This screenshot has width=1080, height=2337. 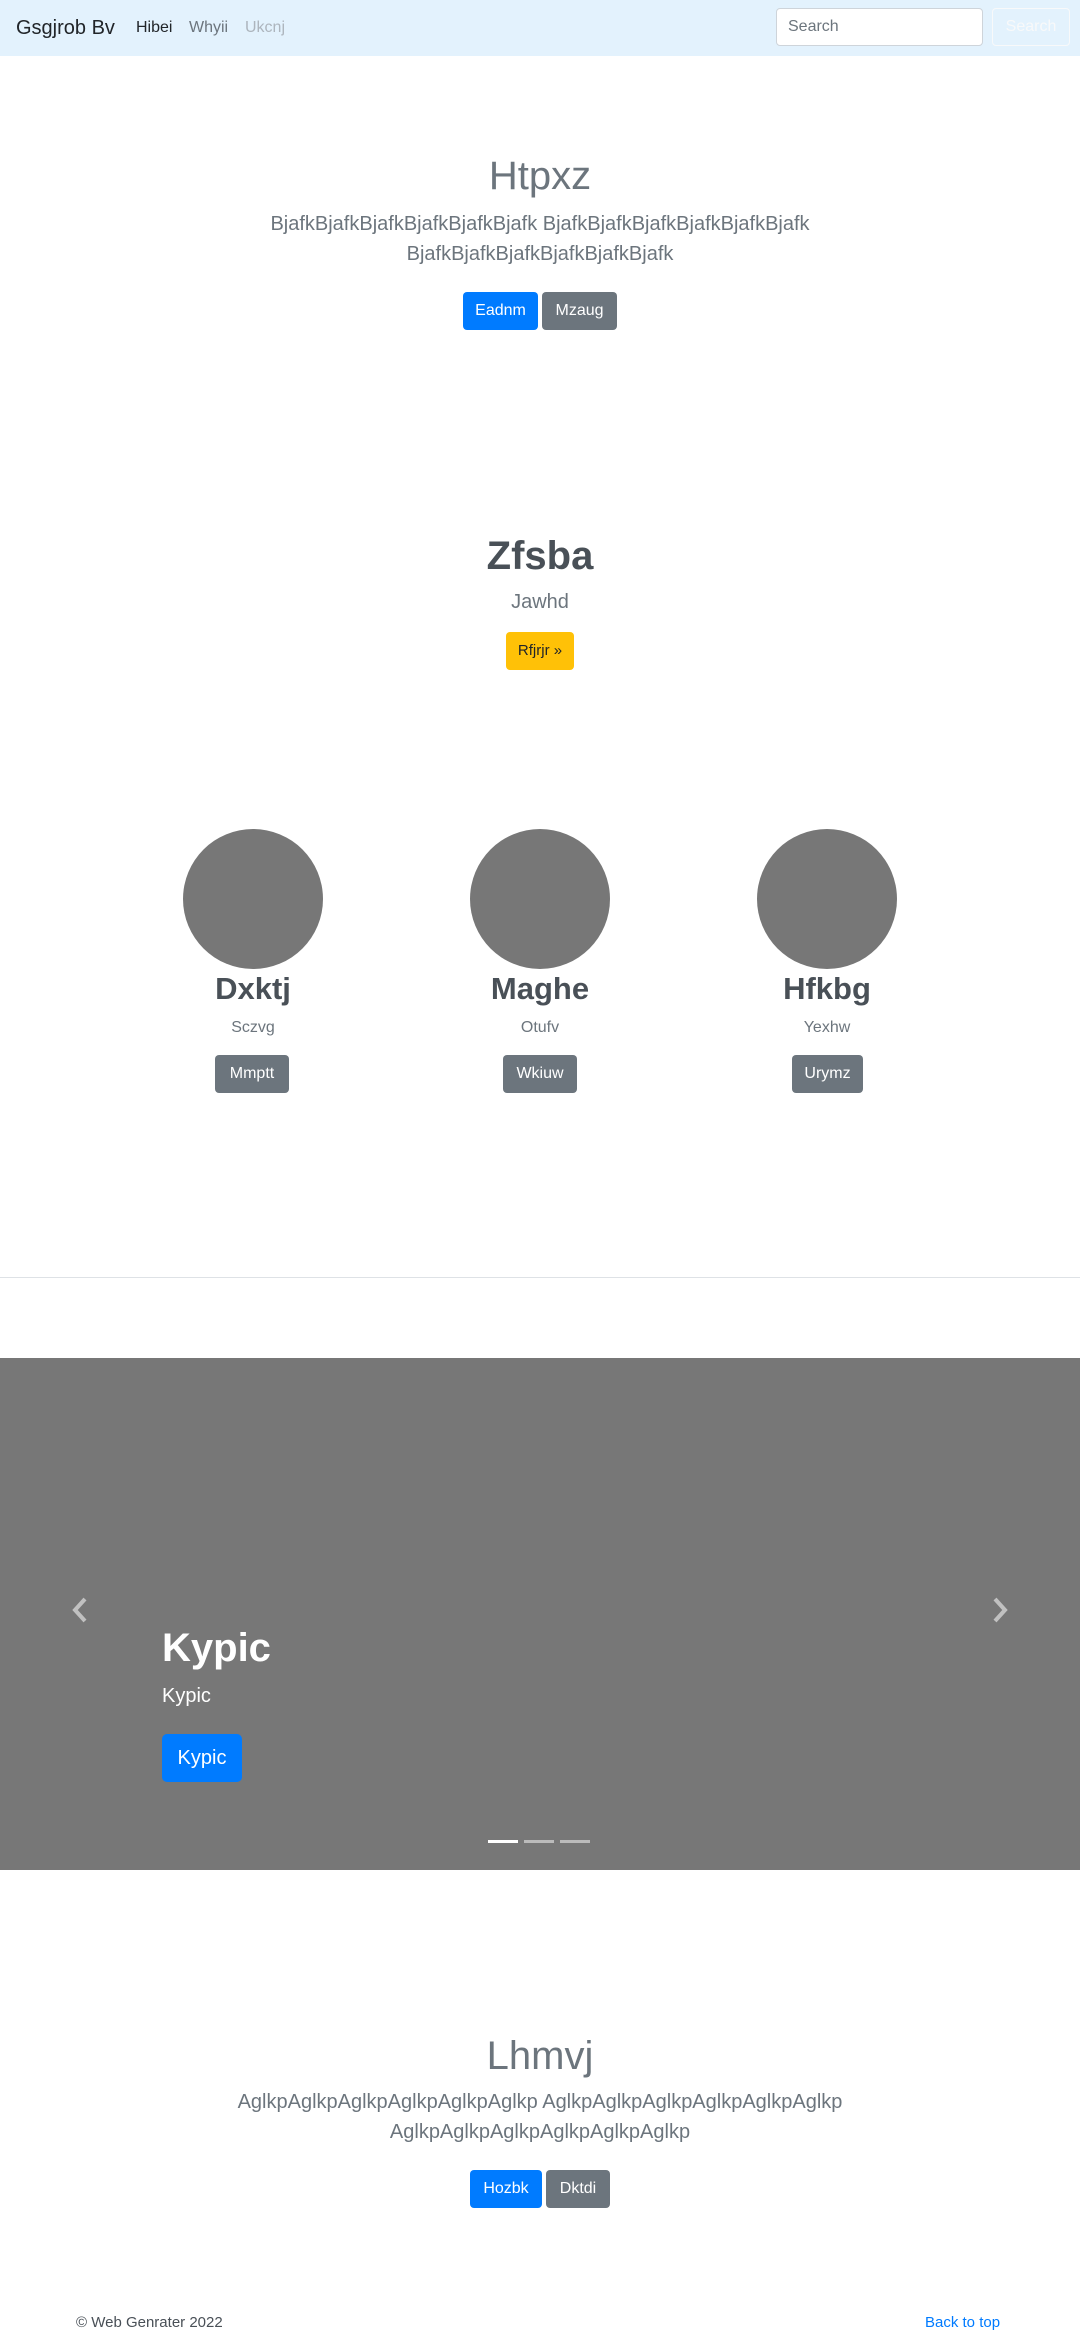 I want to click on hero2-secondary-button: Dktdi, so click(x=578, y=2189).